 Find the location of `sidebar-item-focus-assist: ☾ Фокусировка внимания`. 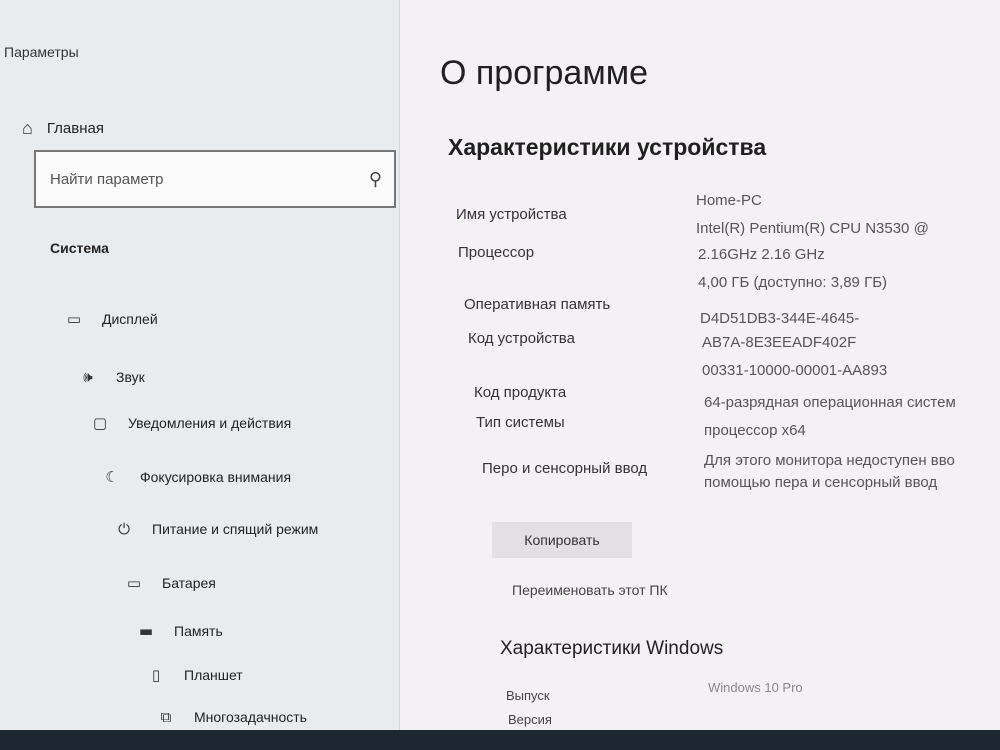

sidebar-item-focus-assist: ☾ Фокусировка внимания is located at coordinates (196, 477).